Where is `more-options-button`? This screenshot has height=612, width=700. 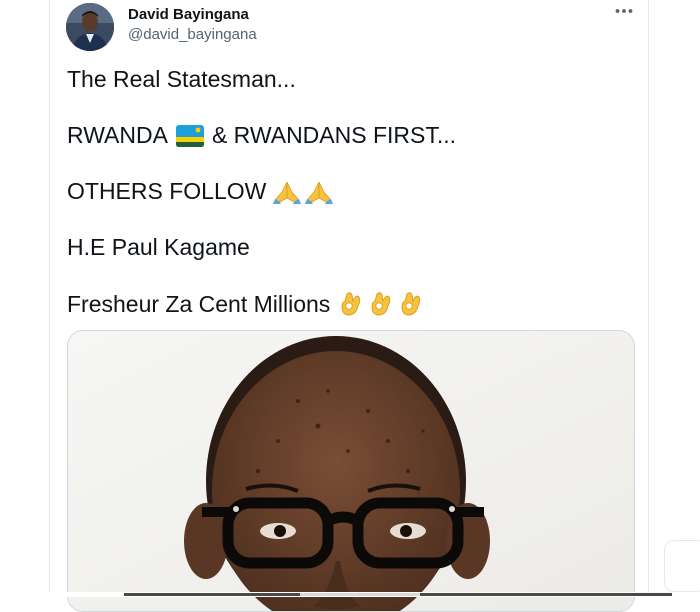 more-options-button is located at coordinates (624, 12).